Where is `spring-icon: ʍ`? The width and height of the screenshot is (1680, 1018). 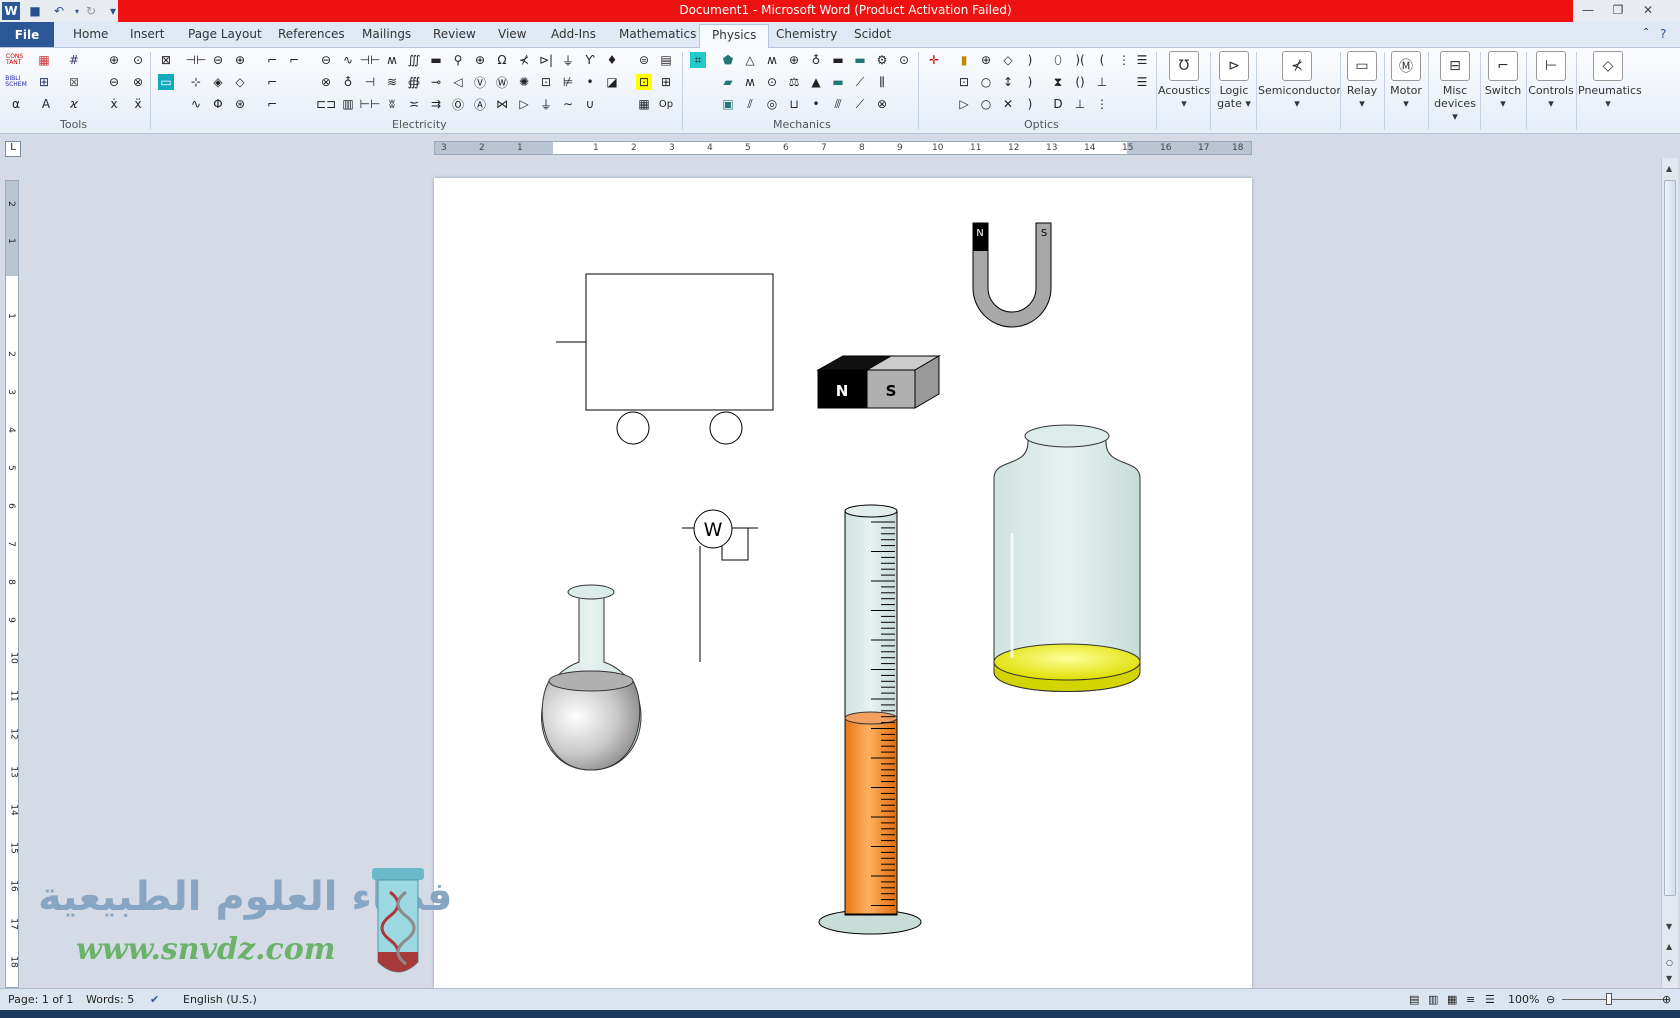 spring-icon: ʍ is located at coordinates (772, 60).